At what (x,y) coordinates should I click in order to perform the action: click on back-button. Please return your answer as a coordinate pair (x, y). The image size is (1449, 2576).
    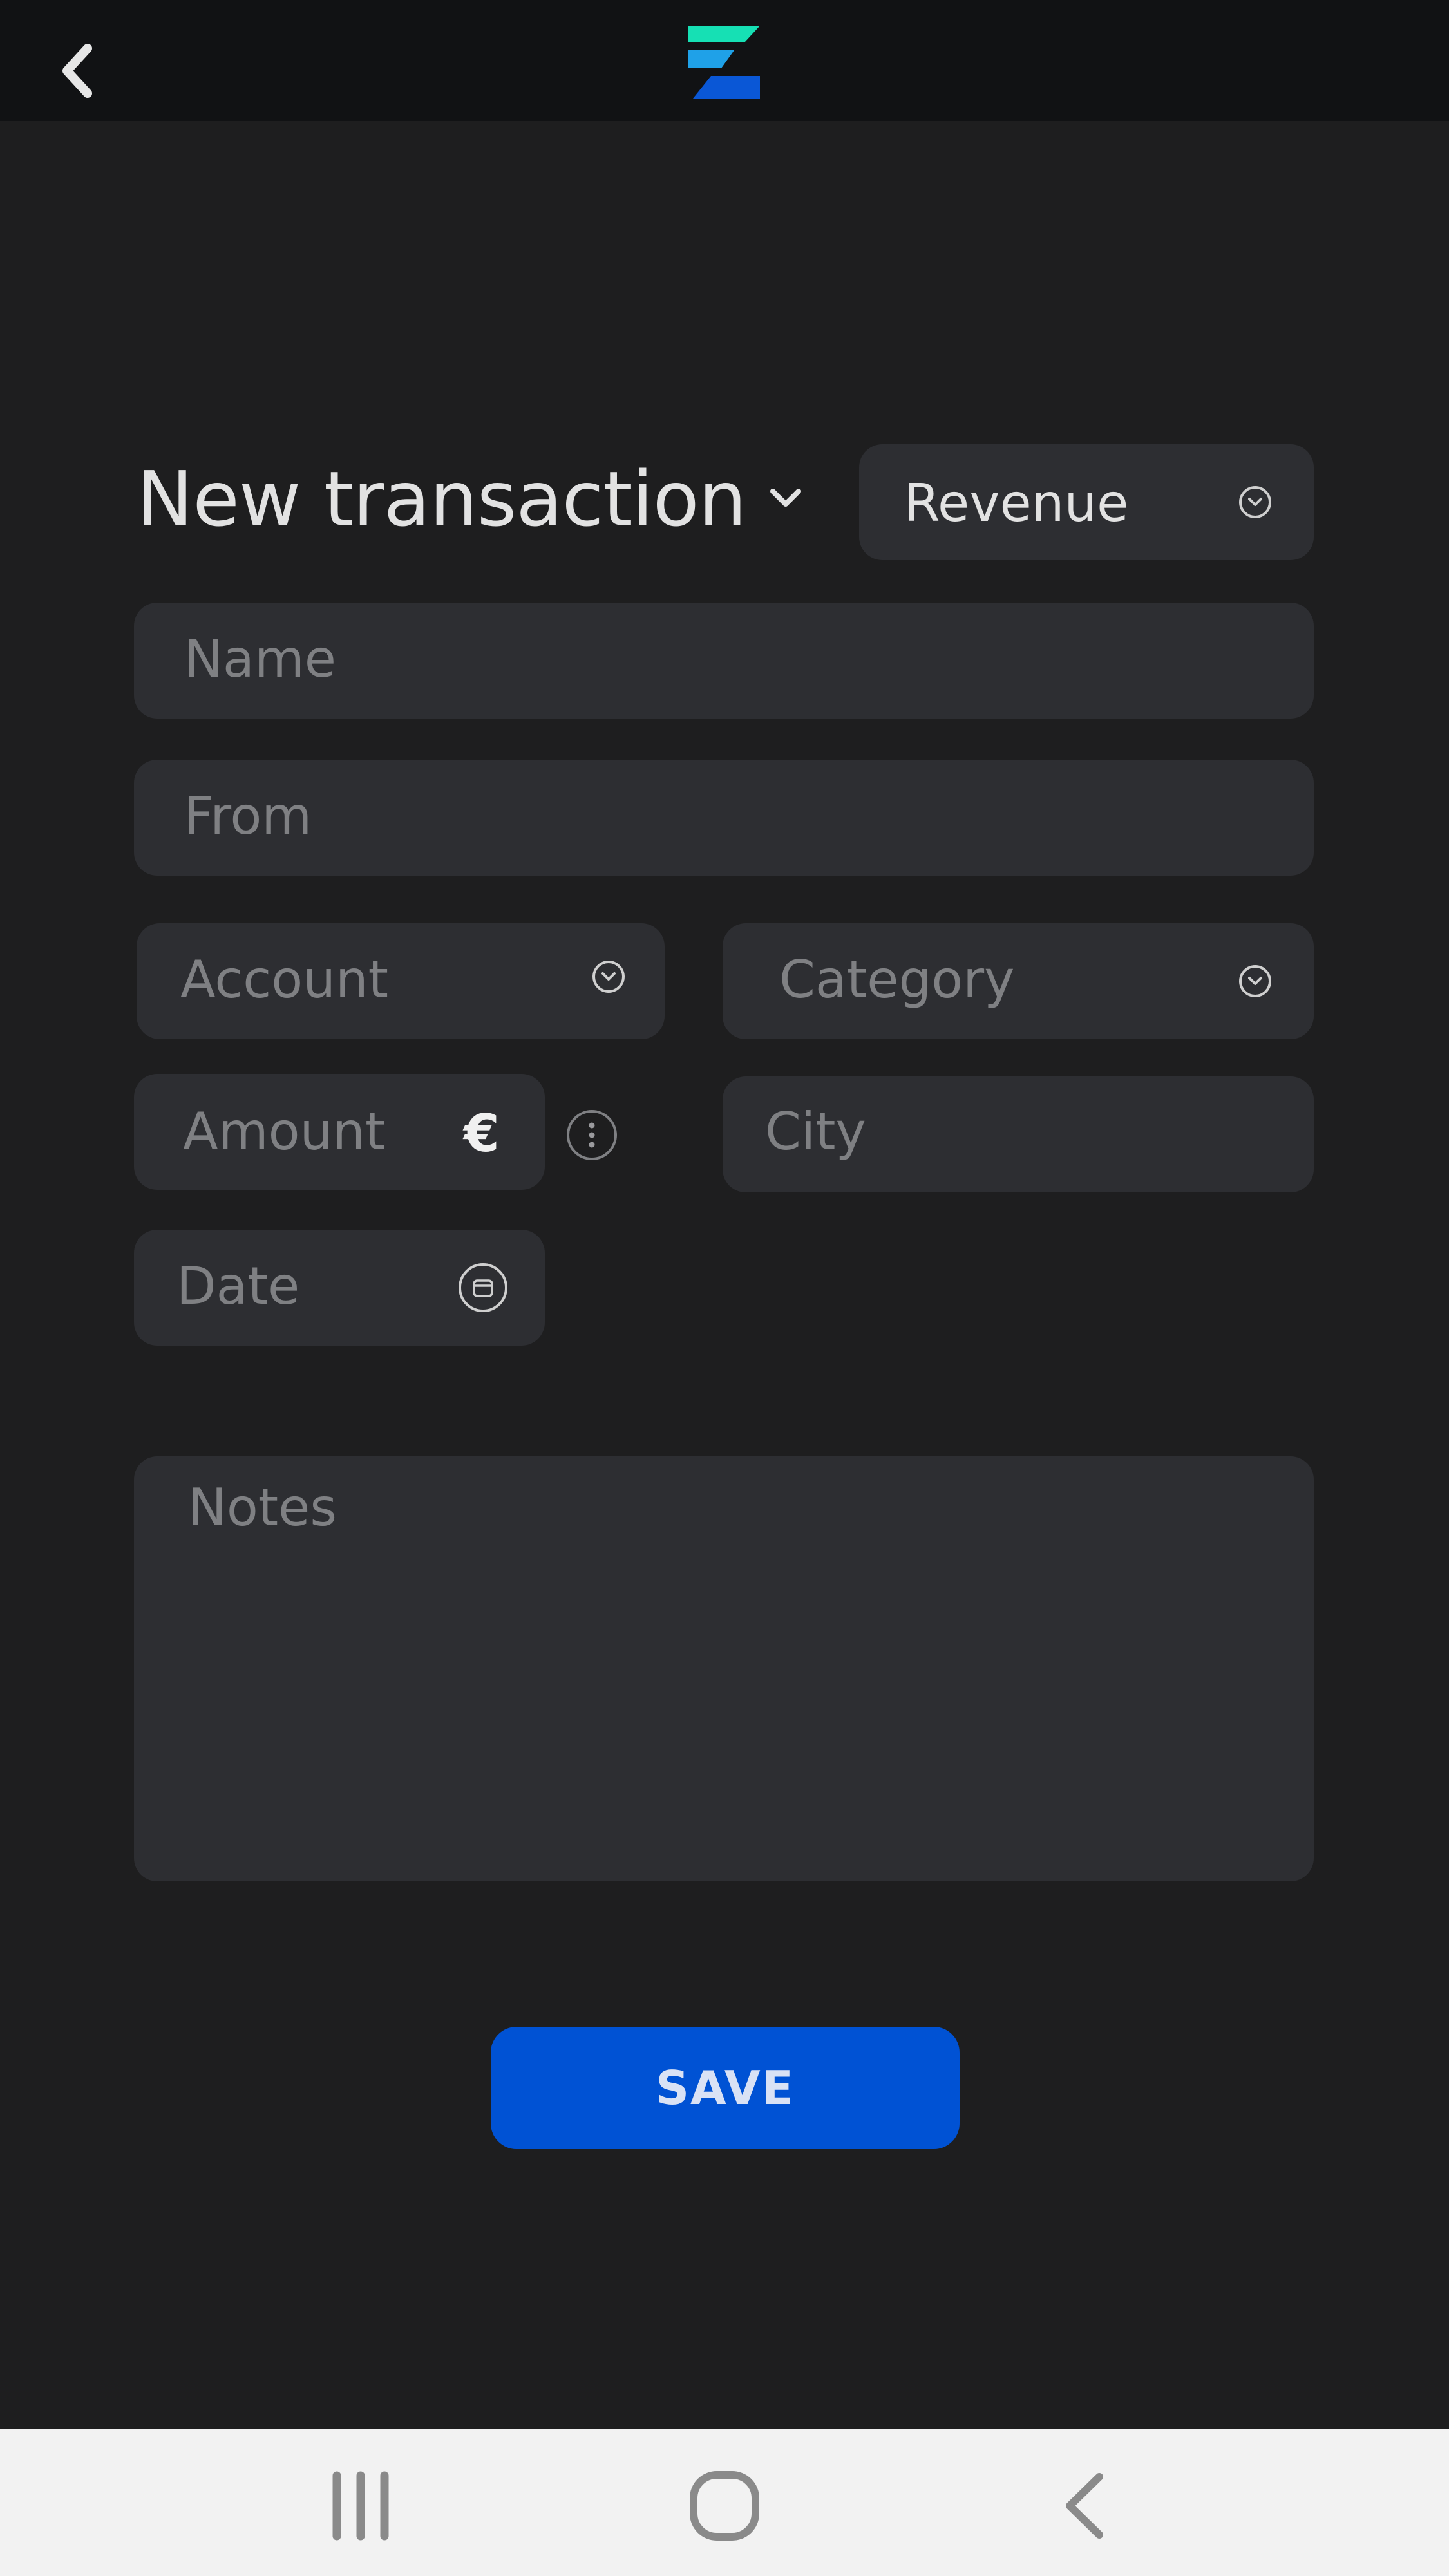
    Looking at the image, I should click on (77, 71).